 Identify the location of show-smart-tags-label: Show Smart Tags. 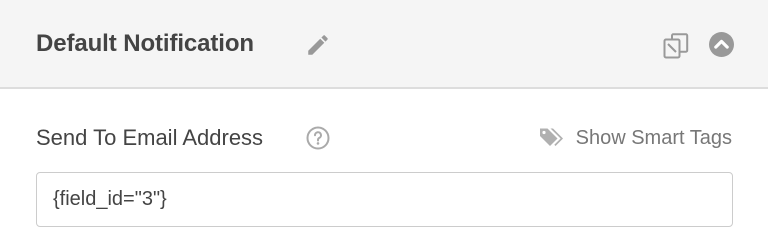
(653, 138).